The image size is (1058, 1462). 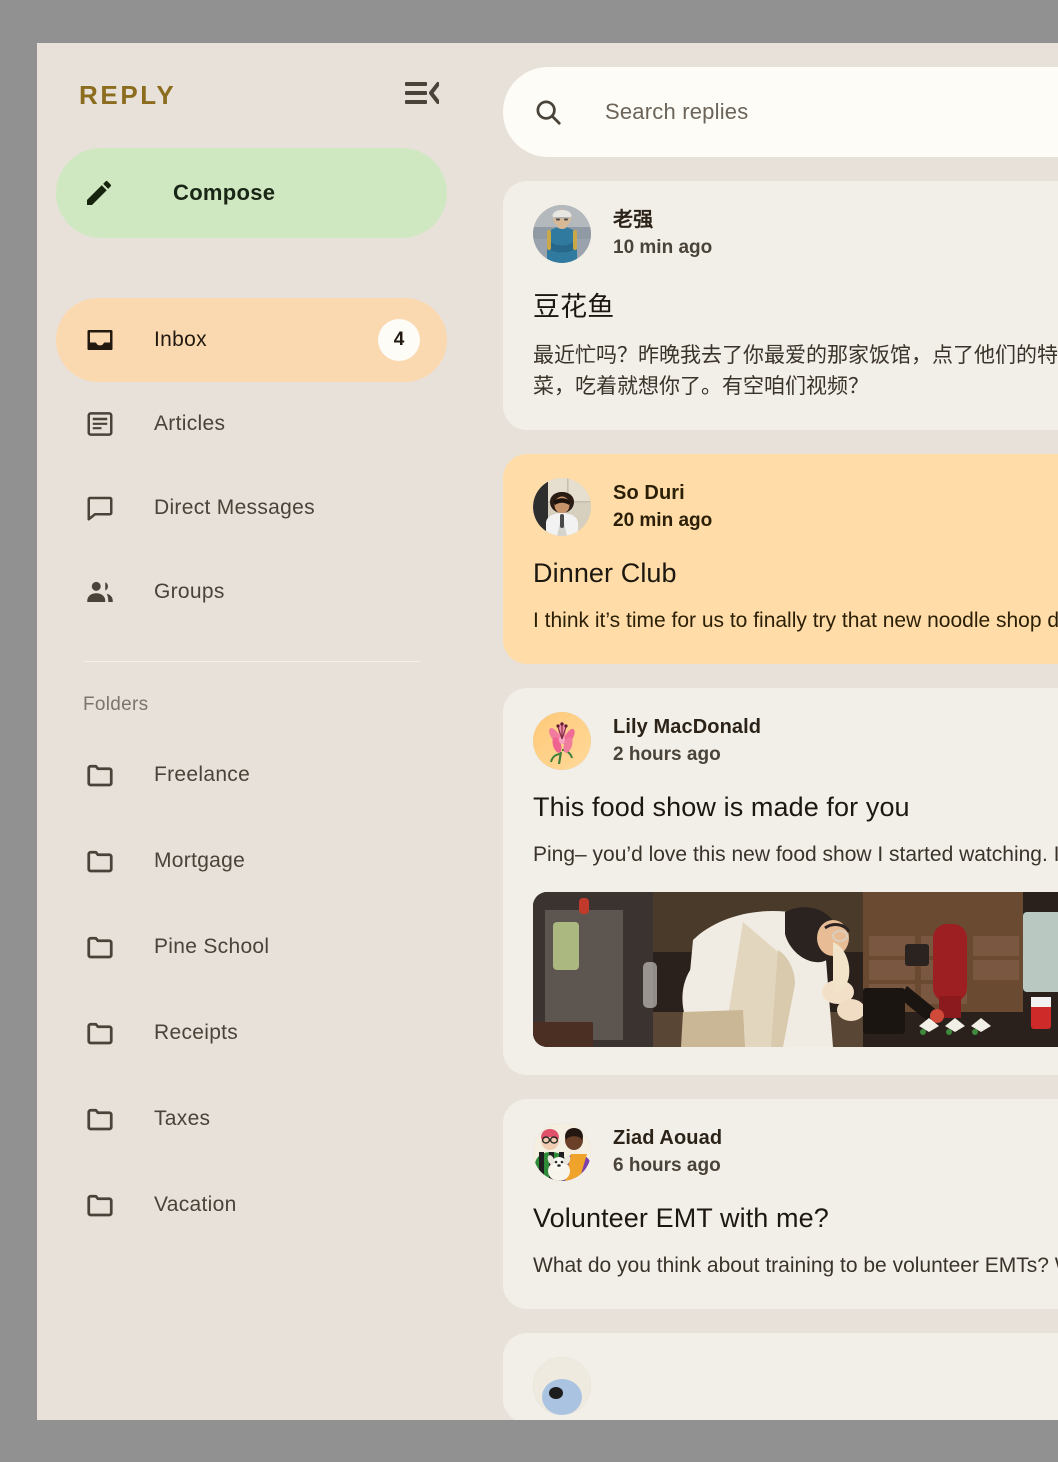 I want to click on sender-time: 10 min ago, so click(x=663, y=248).